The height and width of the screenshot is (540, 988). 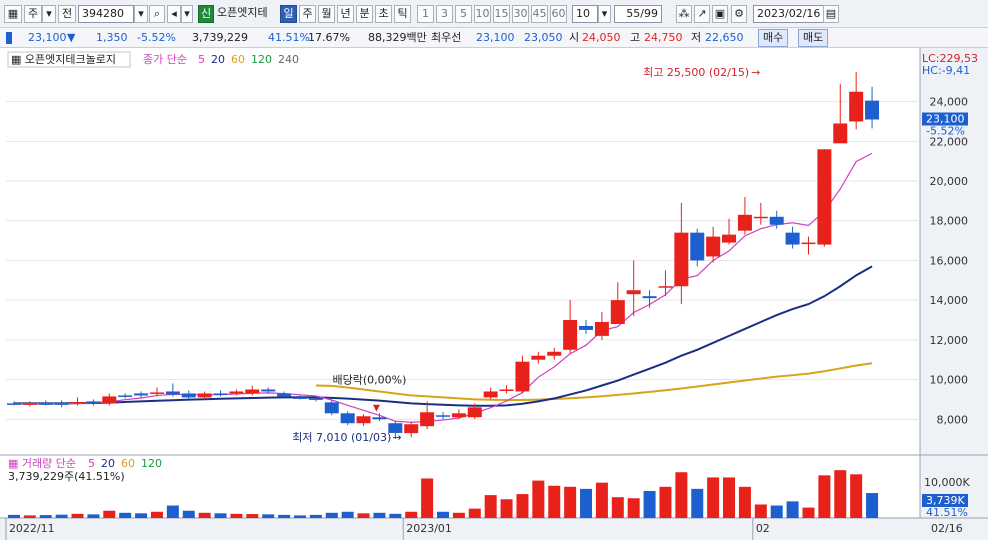 What do you see at coordinates (402, 14) in the screenshot?
I see `period-tab-6: 틱` at bounding box center [402, 14].